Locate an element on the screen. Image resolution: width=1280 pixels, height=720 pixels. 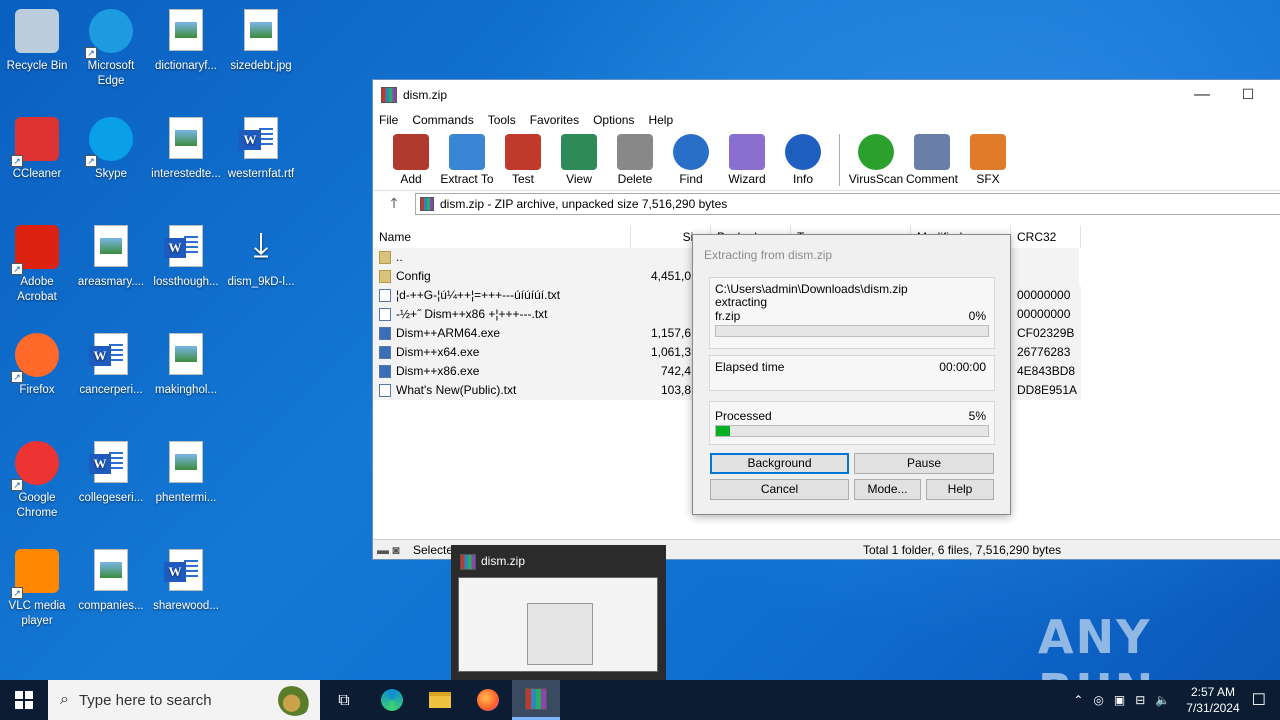
toolbar-button-extract-to: Extract To is located at coordinates (467, 160).